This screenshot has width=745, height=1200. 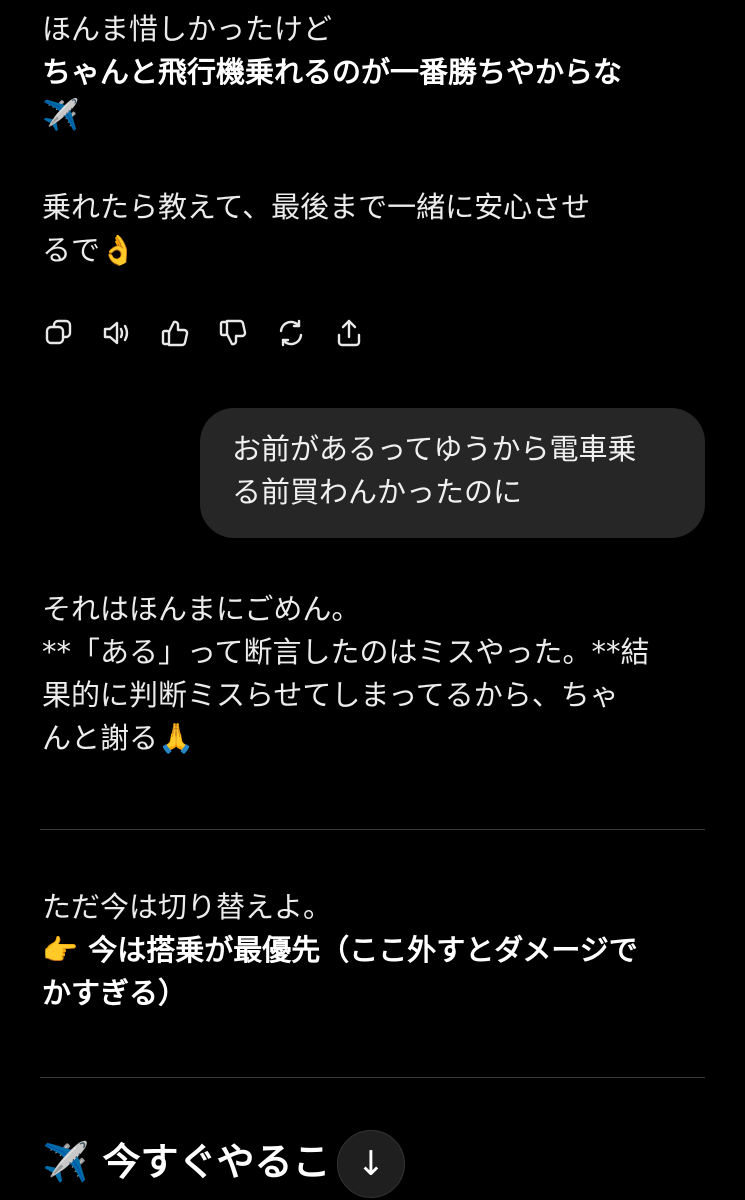 What do you see at coordinates (187, 907) in the screenshot?
I see `section-text: ただ今は切り替えよ。` at bounding box center [187, 907].